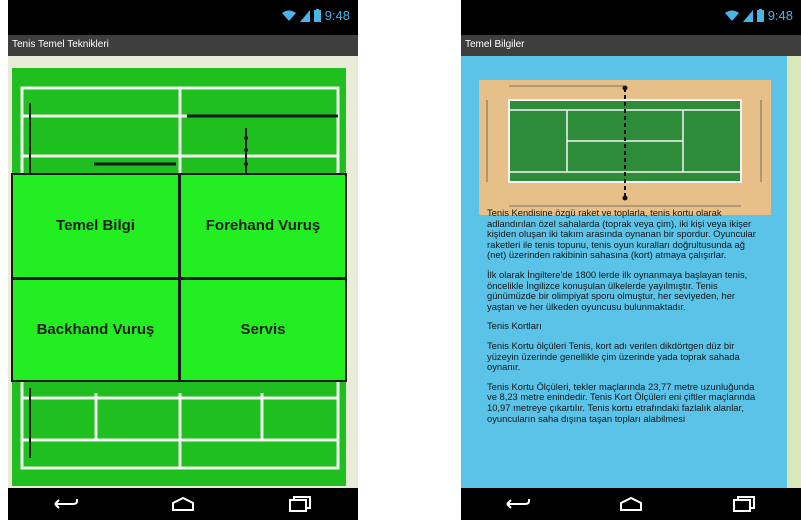  Describe the element at coordinates (262, 226) in the screenshot. I see `forehand-vurus-button: Forehand Vuruş` at that location.